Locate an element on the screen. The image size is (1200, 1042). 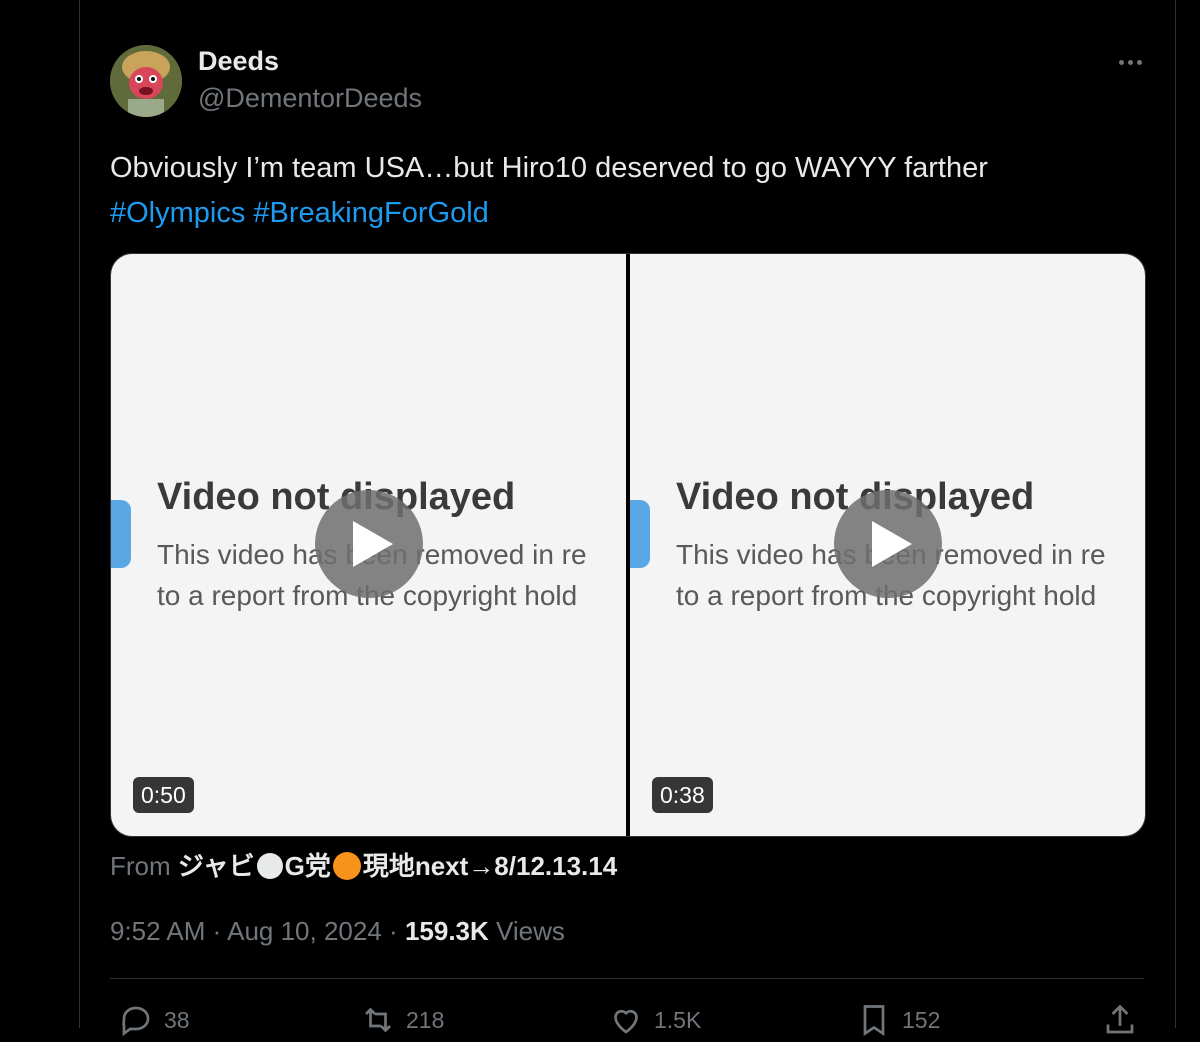
reply-count: 38 is located at coordinates (177, 1019).